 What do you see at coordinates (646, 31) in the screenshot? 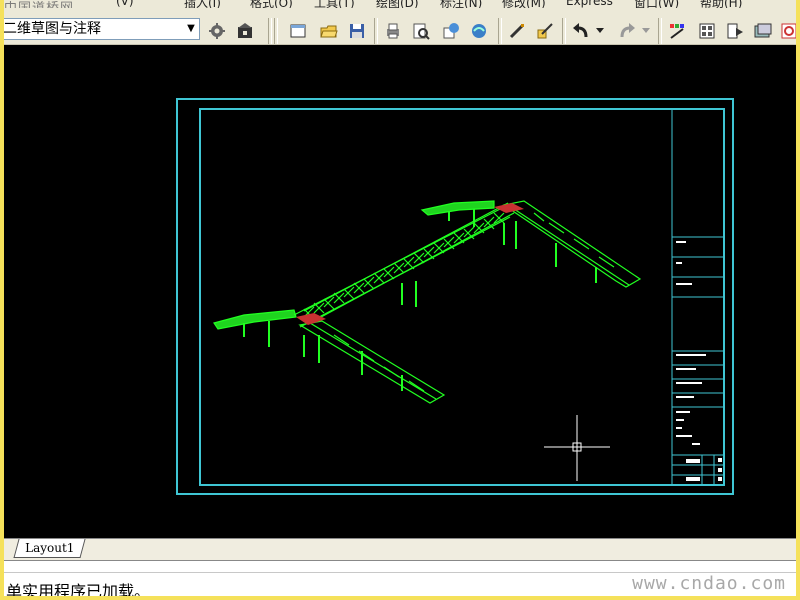
I see `redo-dropdown-icon` at bounding box center [646, 31].